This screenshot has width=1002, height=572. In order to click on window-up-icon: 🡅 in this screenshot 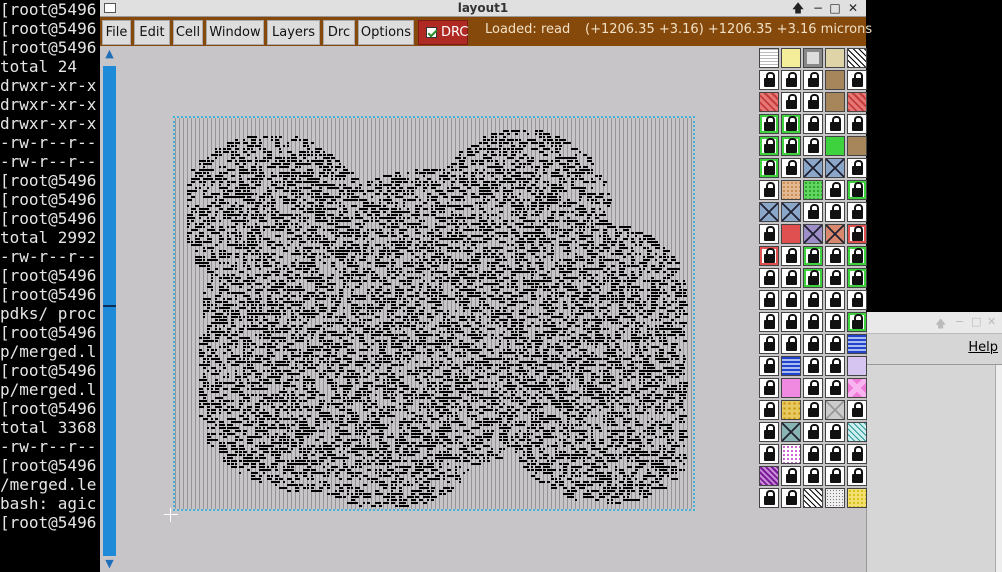, I will do `click(798, 8)`.